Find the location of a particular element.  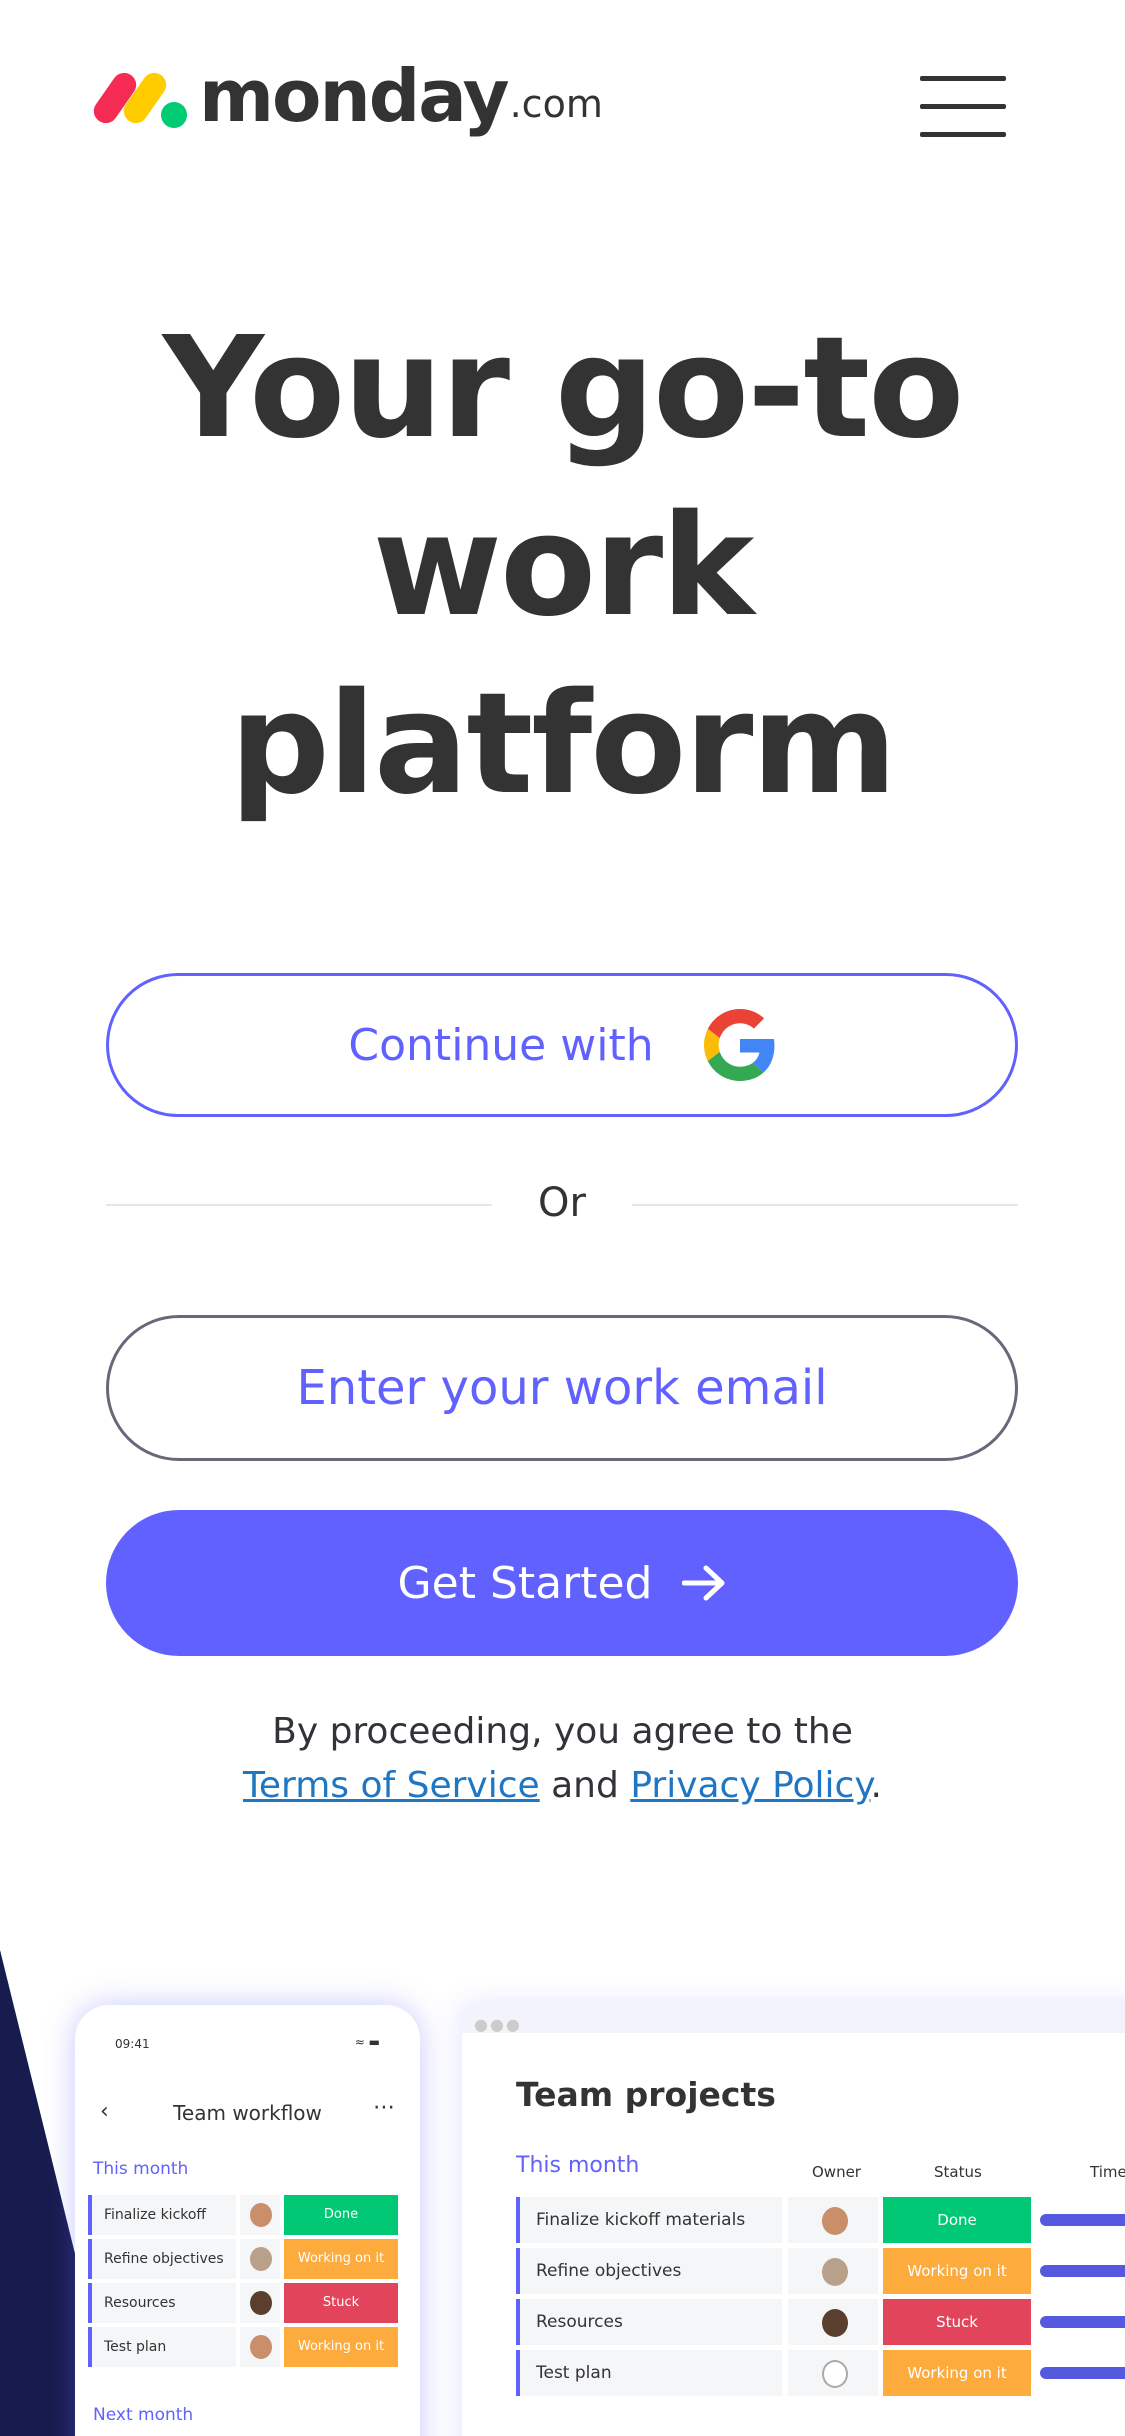

phone-row: Test plan Working on it is located at coordinates (248, 2347).